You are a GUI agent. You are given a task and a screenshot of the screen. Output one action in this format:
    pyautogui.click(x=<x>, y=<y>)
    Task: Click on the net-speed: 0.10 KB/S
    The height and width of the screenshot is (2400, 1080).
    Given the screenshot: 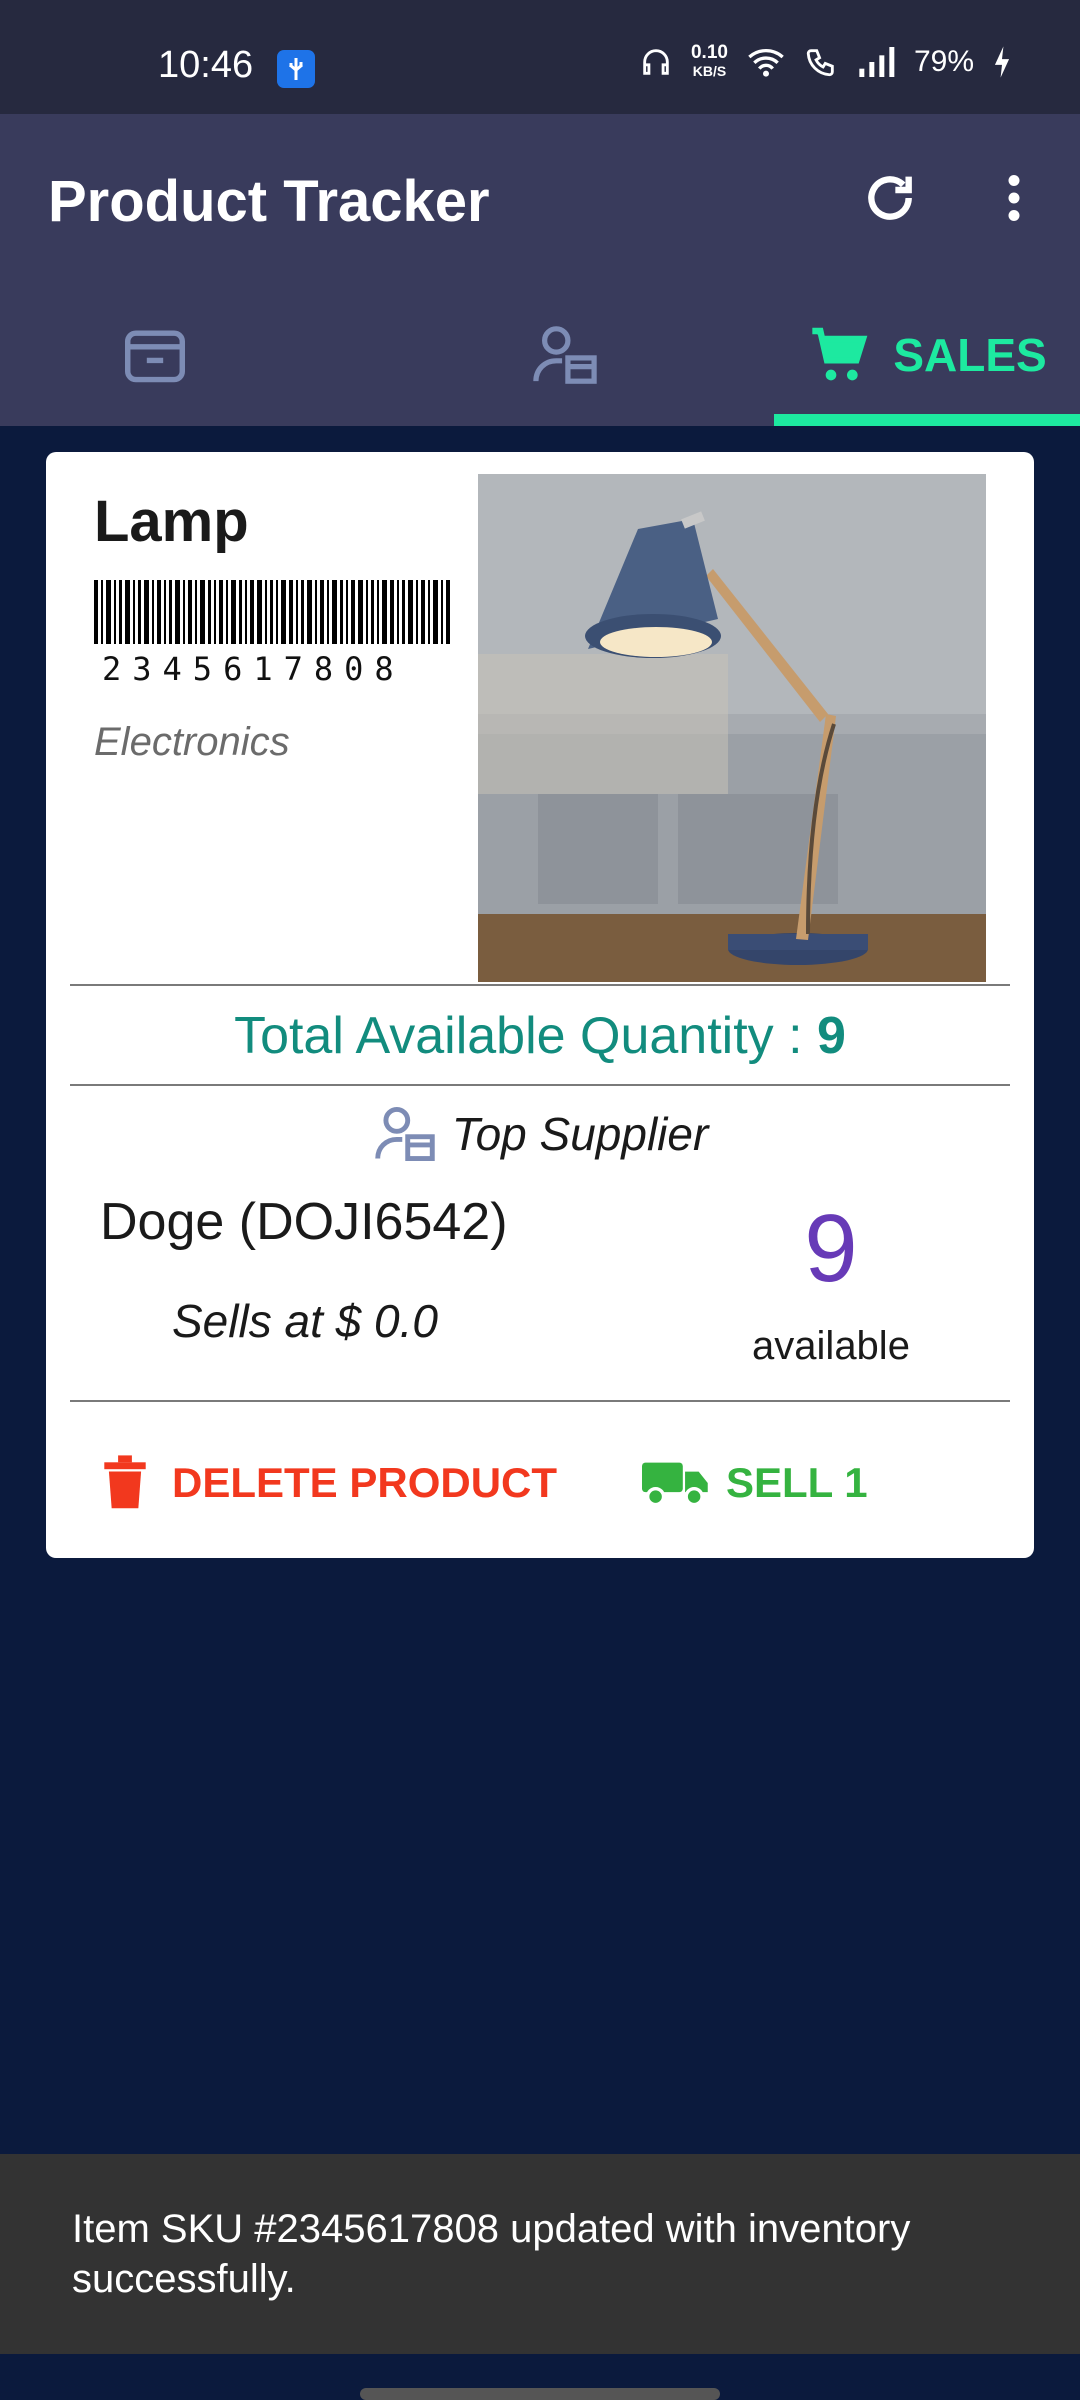 What is the action you would take?
    pyautogui.click(x=709, y=61)
    